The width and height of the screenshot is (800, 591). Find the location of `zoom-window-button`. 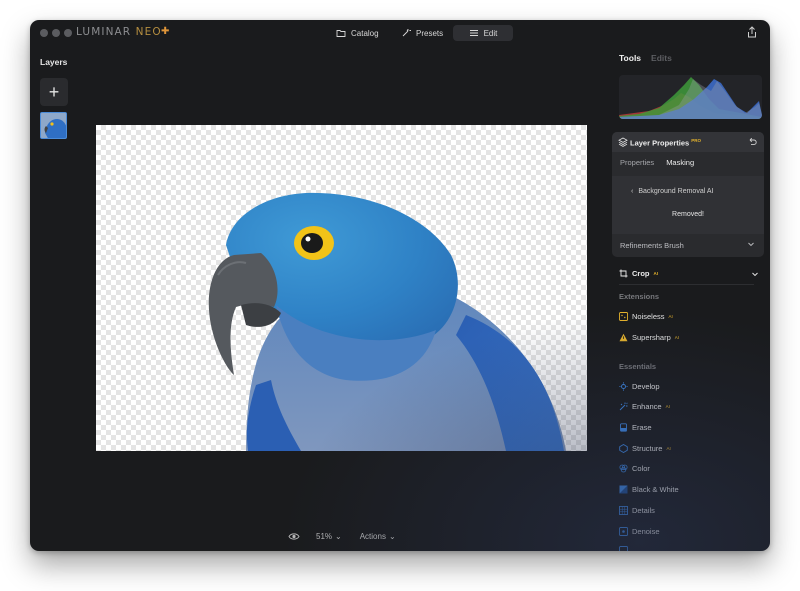

zoom-window-button is located at coordinates (68, 33).